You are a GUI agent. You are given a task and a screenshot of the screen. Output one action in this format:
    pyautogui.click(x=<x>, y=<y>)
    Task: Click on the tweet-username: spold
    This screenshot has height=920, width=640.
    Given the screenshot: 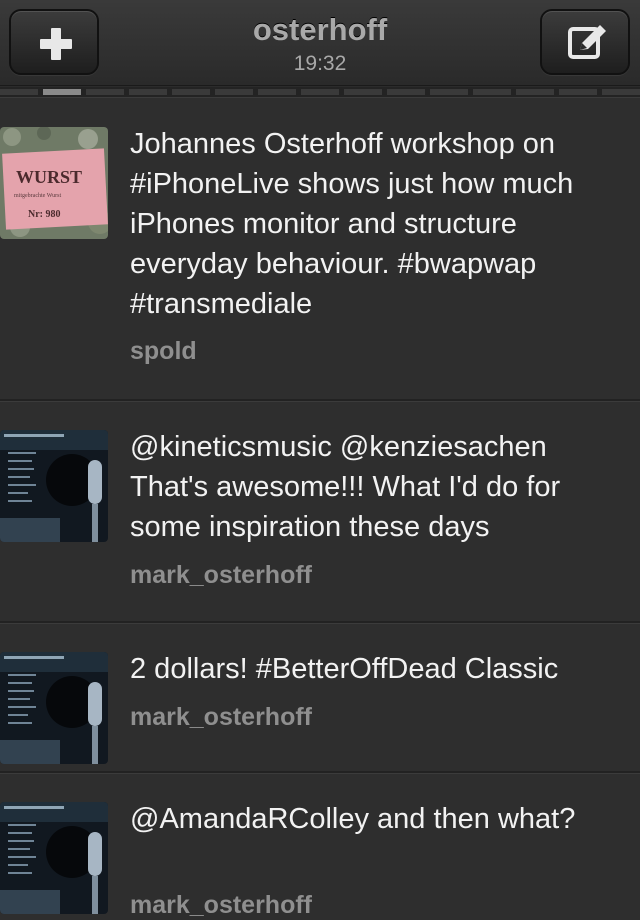 What is the action you would take?
    pyautogui.click(x=163, y=351)
    